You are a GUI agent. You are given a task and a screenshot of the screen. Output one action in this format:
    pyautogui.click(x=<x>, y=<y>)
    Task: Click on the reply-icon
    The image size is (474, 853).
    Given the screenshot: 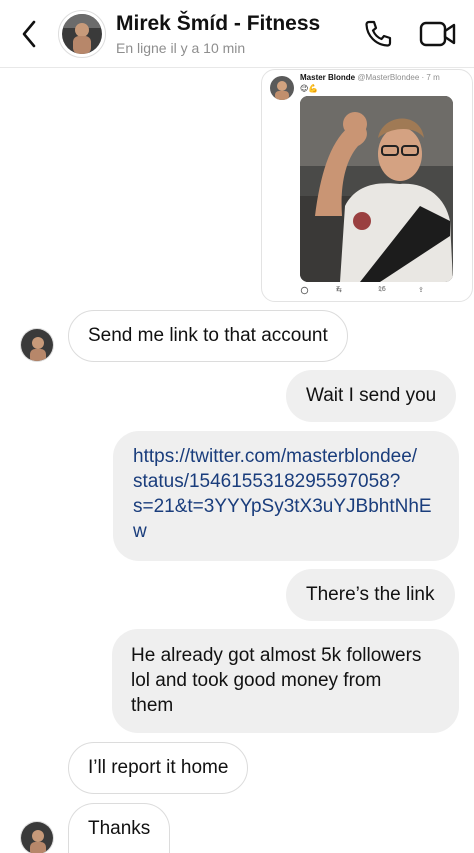 What is the action you would take?
    pyautogui.click(x=304, y=291)
    